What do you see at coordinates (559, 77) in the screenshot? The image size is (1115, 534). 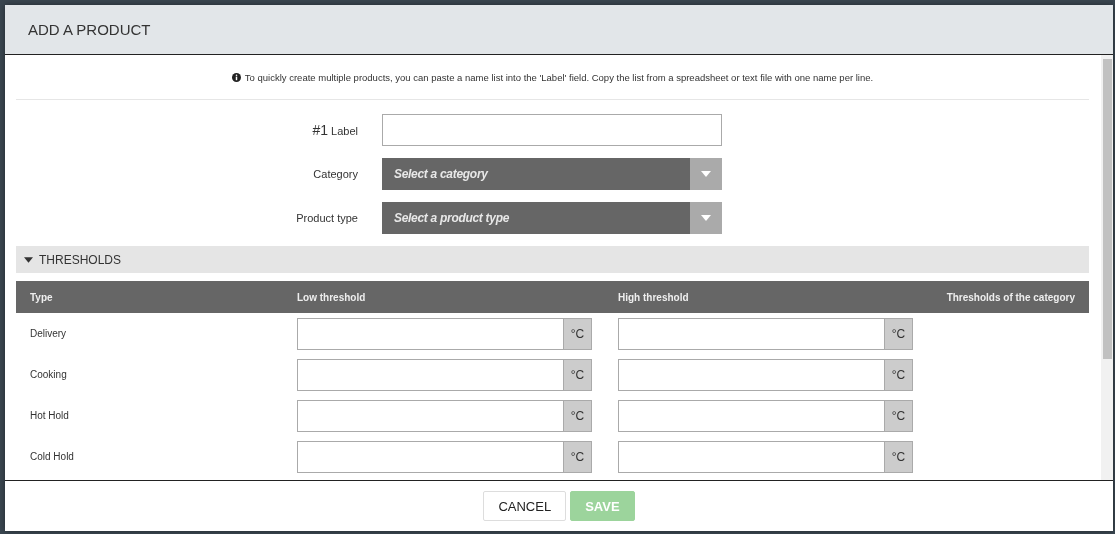 I see `info-text: To quickly create multiple products, you can paste a name list into the 'Label' field. Copy the list from a spreadsheet or text file with one name per line.` at bounding box center [559, 77].